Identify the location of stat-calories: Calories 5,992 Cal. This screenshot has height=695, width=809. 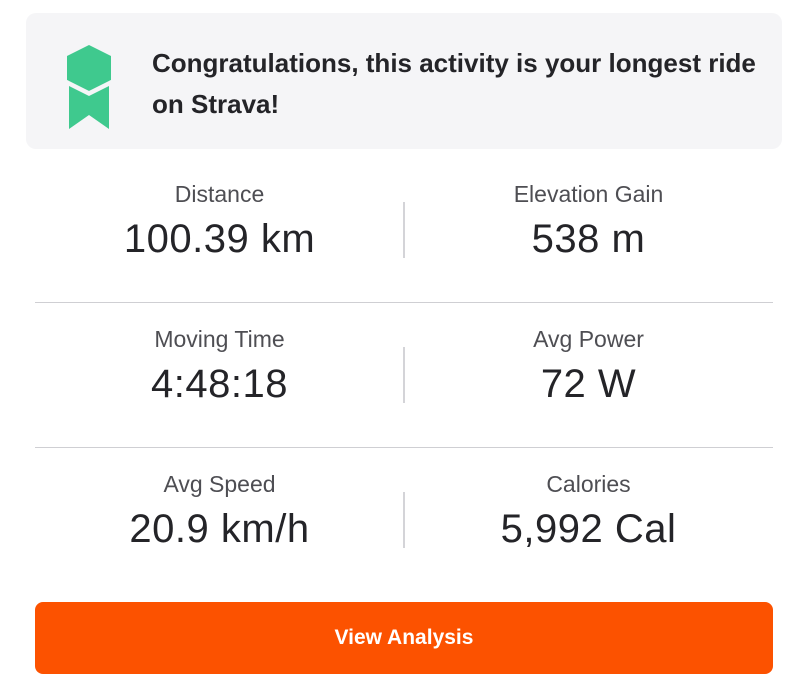
(588, 511).